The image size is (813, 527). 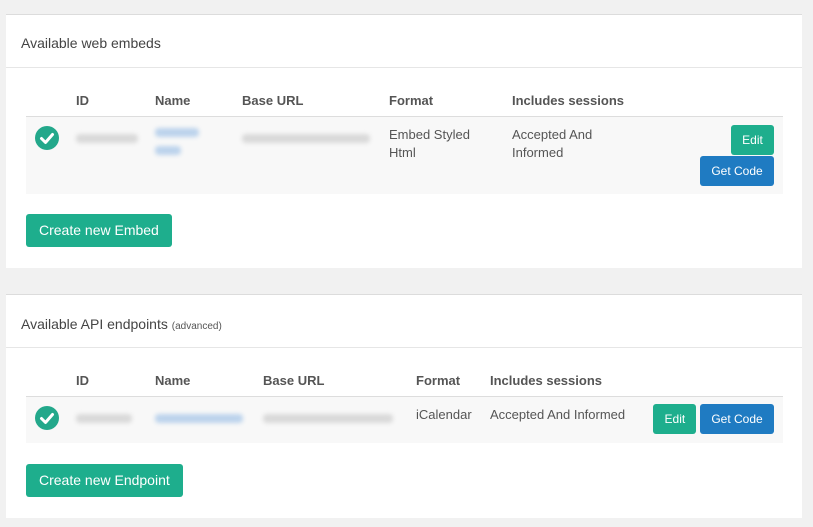 What do you see at coordinates (99, 230) in the screenshot?
I see `create-new-embed-button: Create new Embed` at bounding box center [99, 230].